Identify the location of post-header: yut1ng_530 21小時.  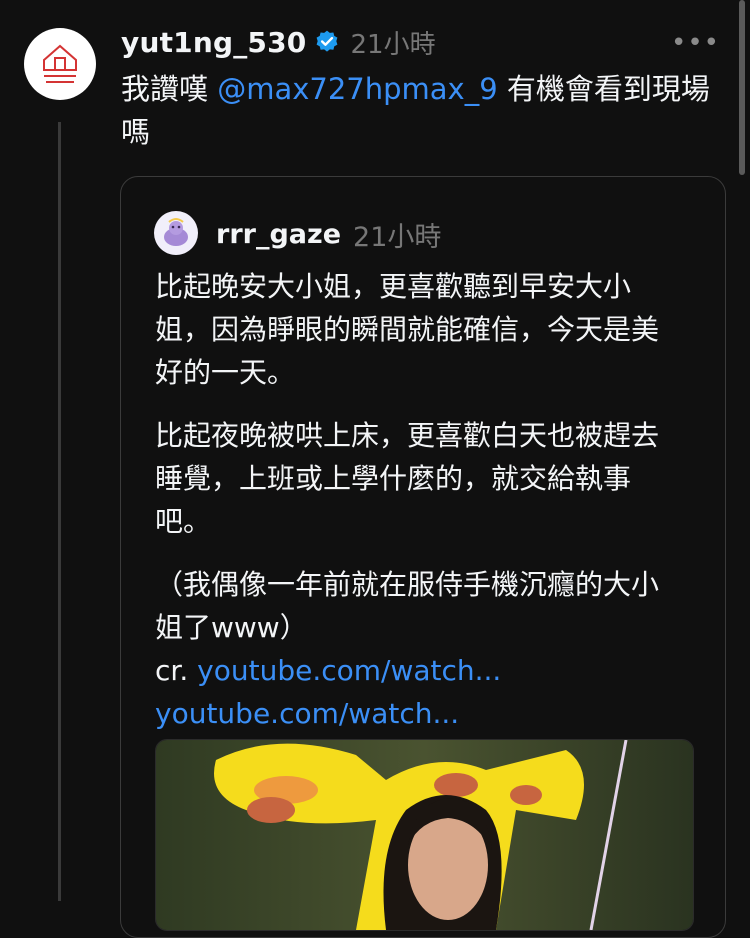
(278, 42).